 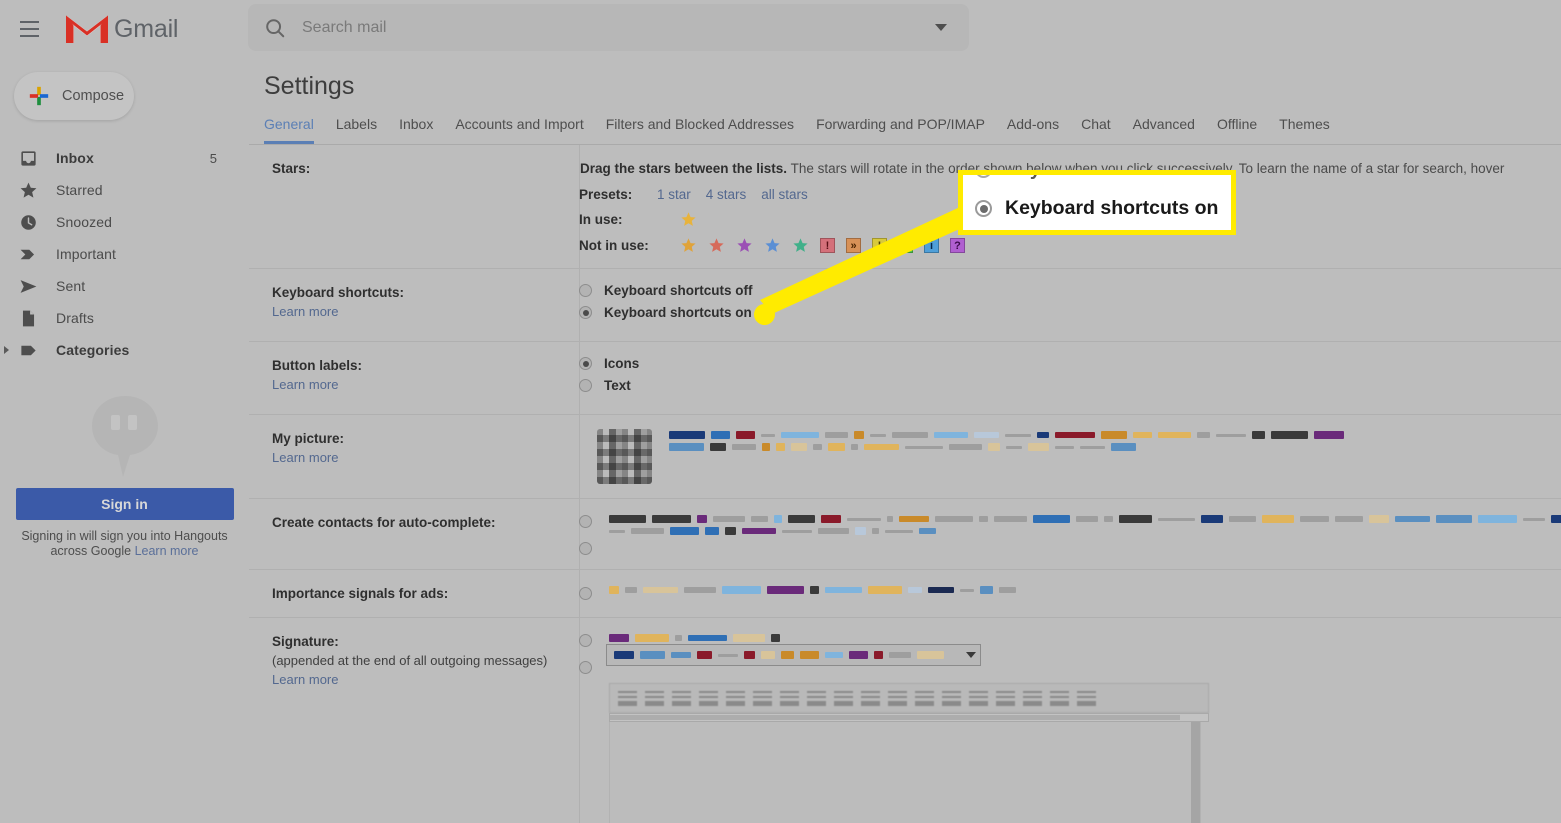 What do you see at coordinates (624, 456) in the screenshot?
I see `avatar` at bounding box center [624, 456].